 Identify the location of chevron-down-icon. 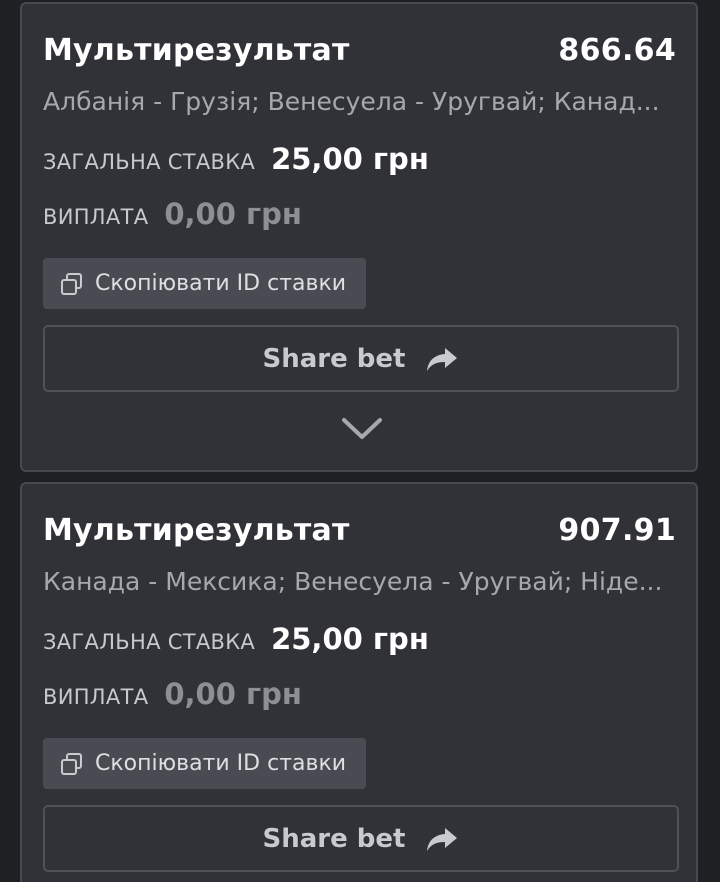
(362, 431).